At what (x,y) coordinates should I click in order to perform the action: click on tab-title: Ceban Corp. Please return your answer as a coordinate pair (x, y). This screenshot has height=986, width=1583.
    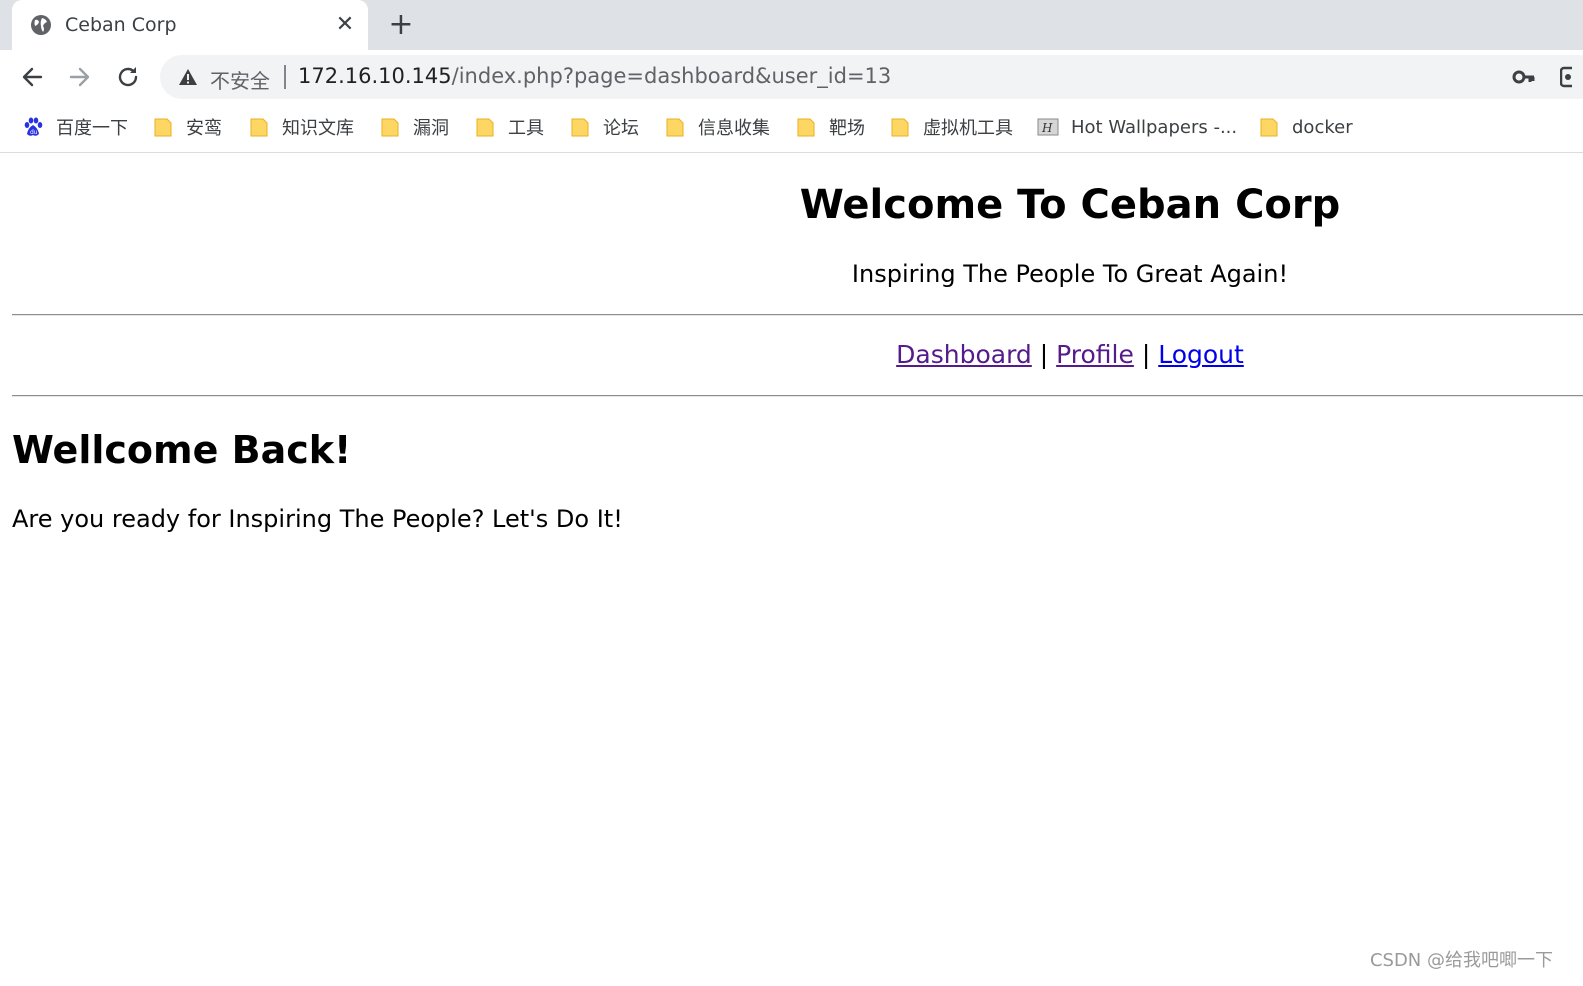
    Looking at the image, I should click on (121, 25).